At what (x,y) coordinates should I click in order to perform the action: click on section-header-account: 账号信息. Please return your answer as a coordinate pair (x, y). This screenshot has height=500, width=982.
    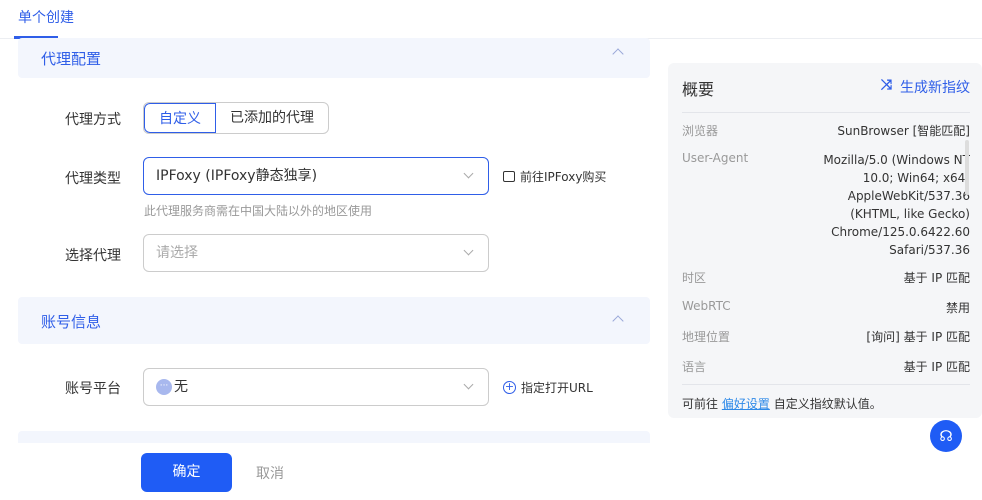
    Looking at the image, I should click on (334, 320).